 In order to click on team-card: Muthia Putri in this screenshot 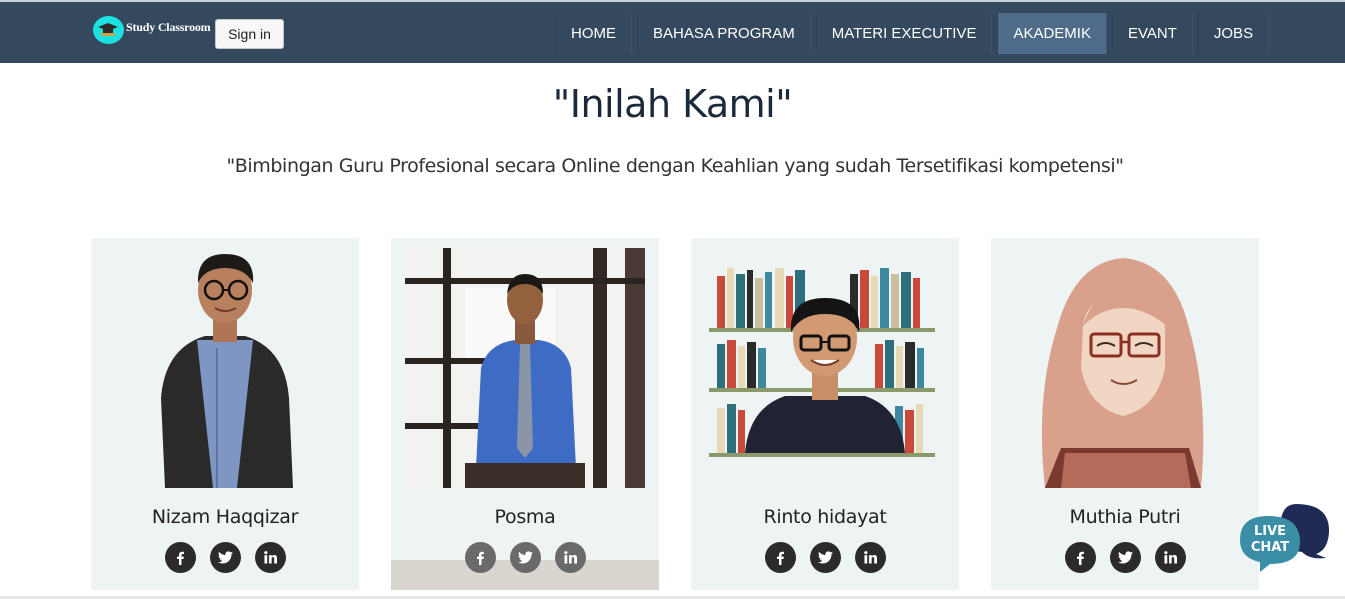, I will do `click(1125, 414)`.